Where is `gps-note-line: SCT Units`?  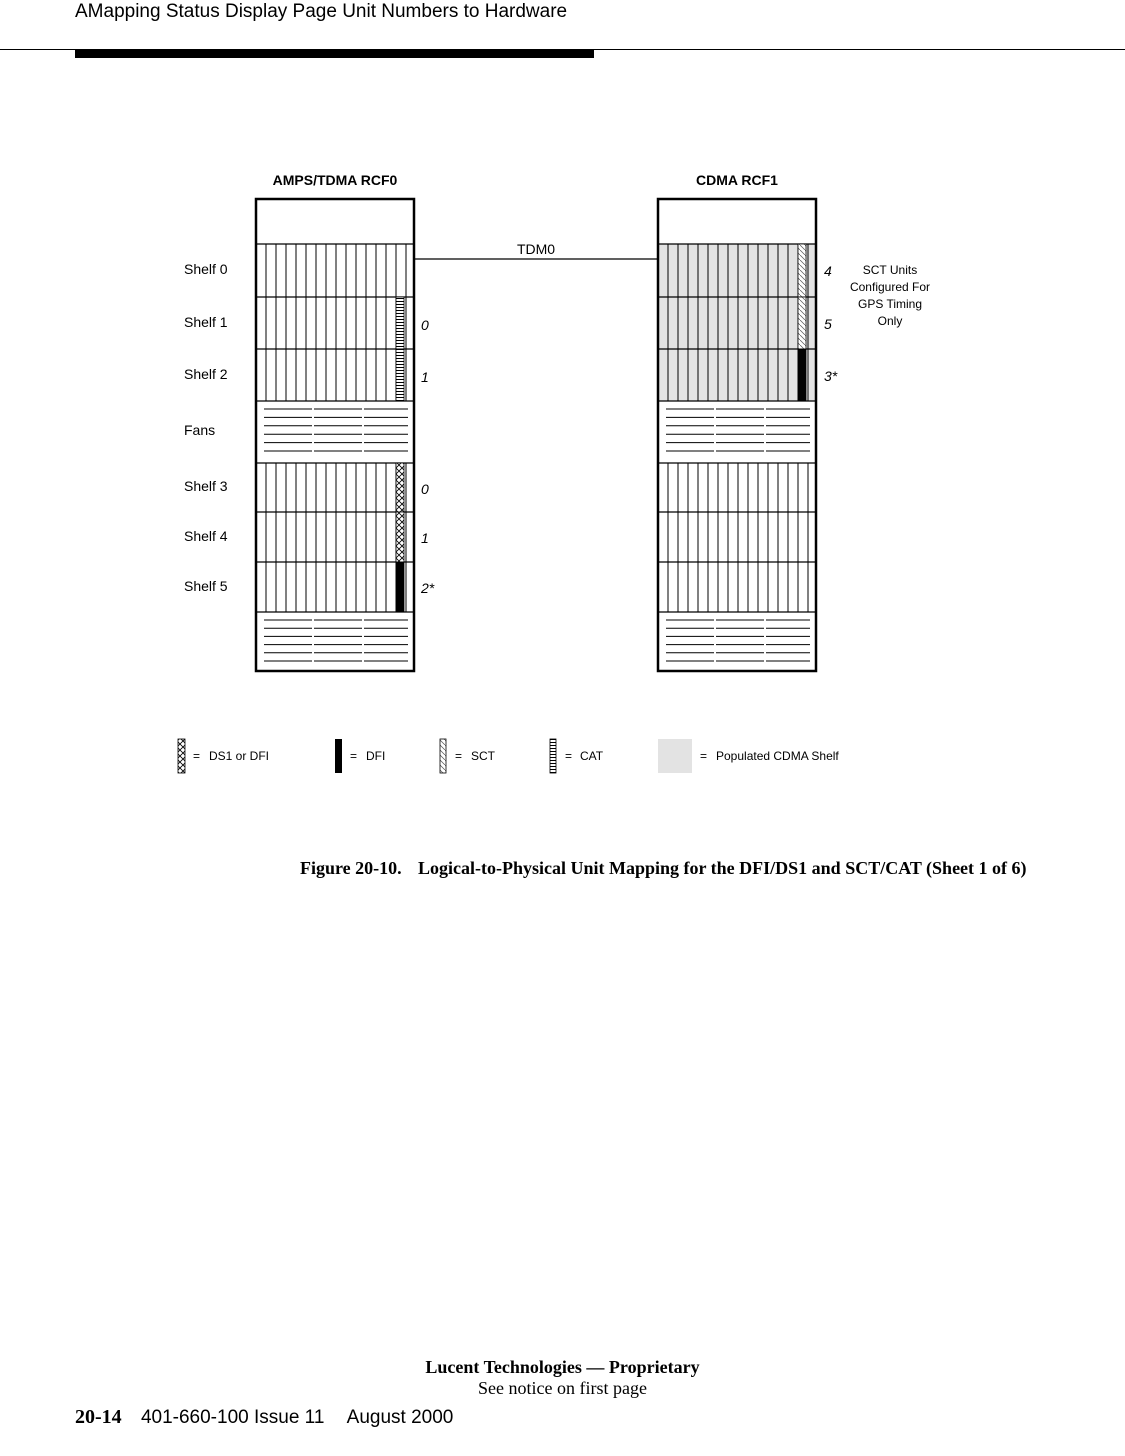
gps-note-line: SCT Units is located at coordinates (890, 270).